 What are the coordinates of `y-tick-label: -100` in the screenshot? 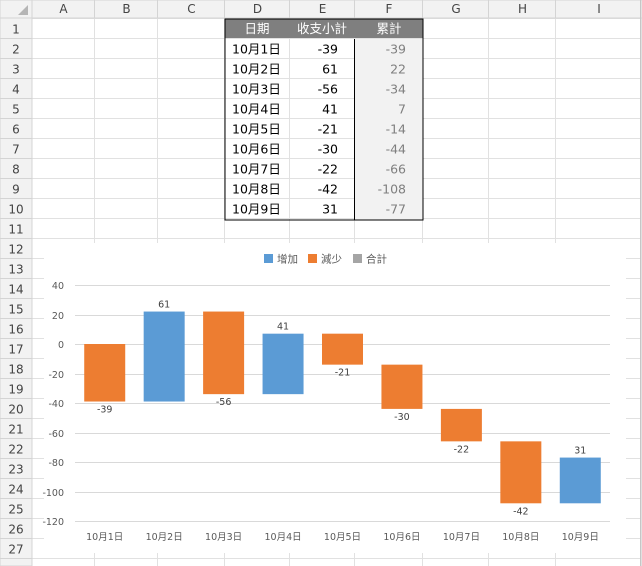 It's located at (53, 493).